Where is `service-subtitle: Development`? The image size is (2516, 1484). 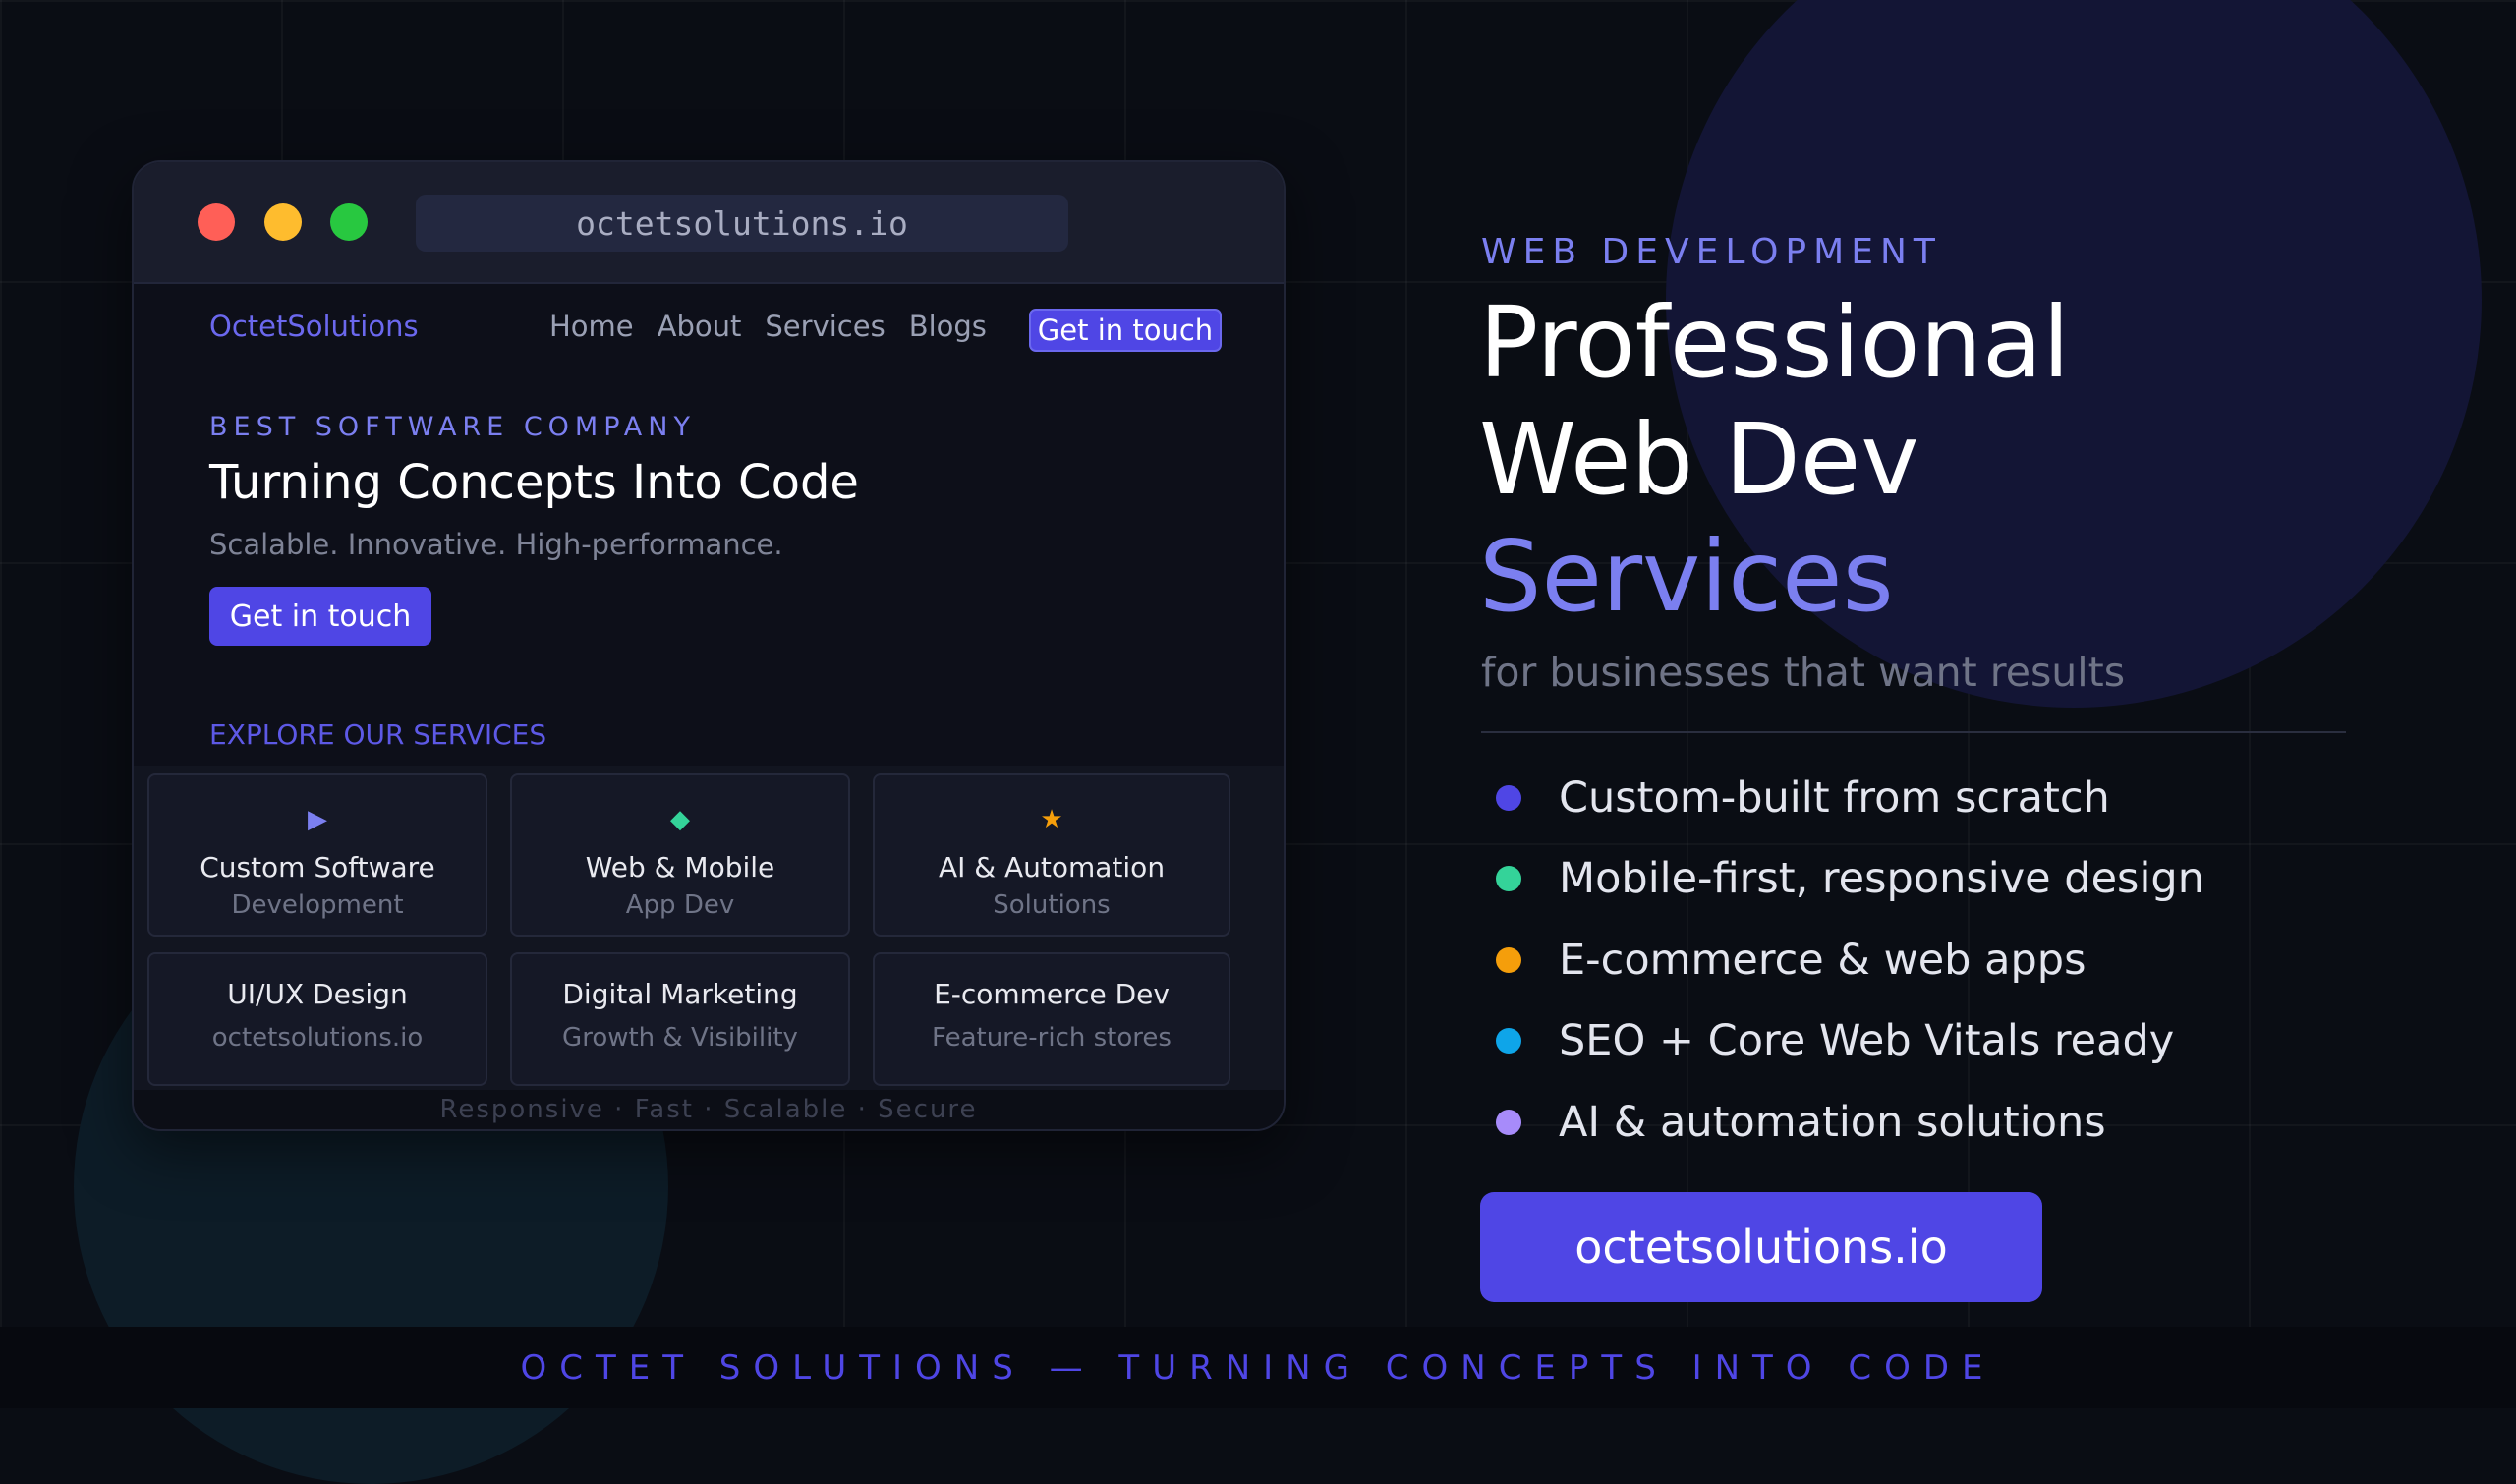
service-subtitle: Development is located at coordinates (317, 905).